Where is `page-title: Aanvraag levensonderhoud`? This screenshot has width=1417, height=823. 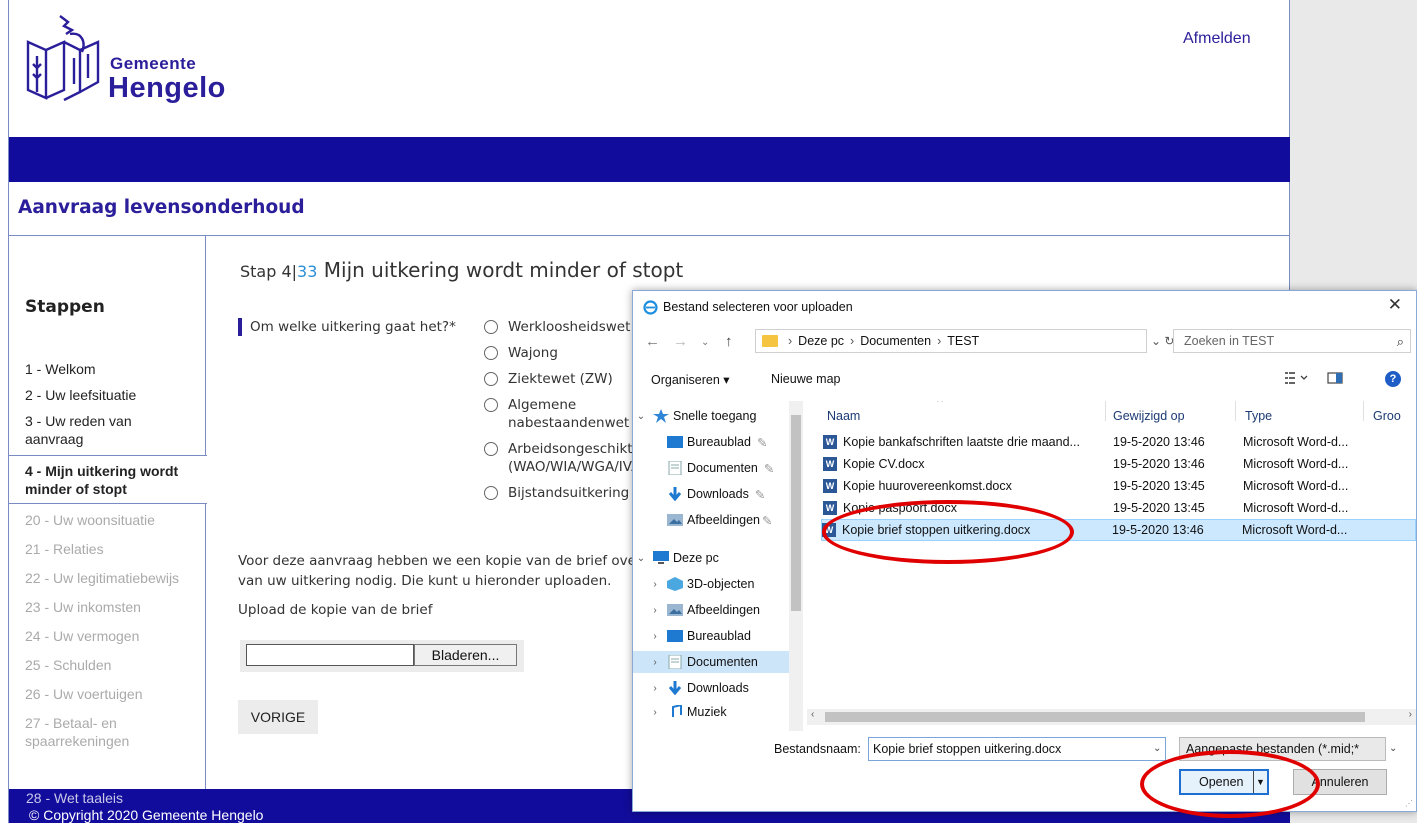 page-title: Aanvraag levensonderhoud is located at coordinates (161, 207).